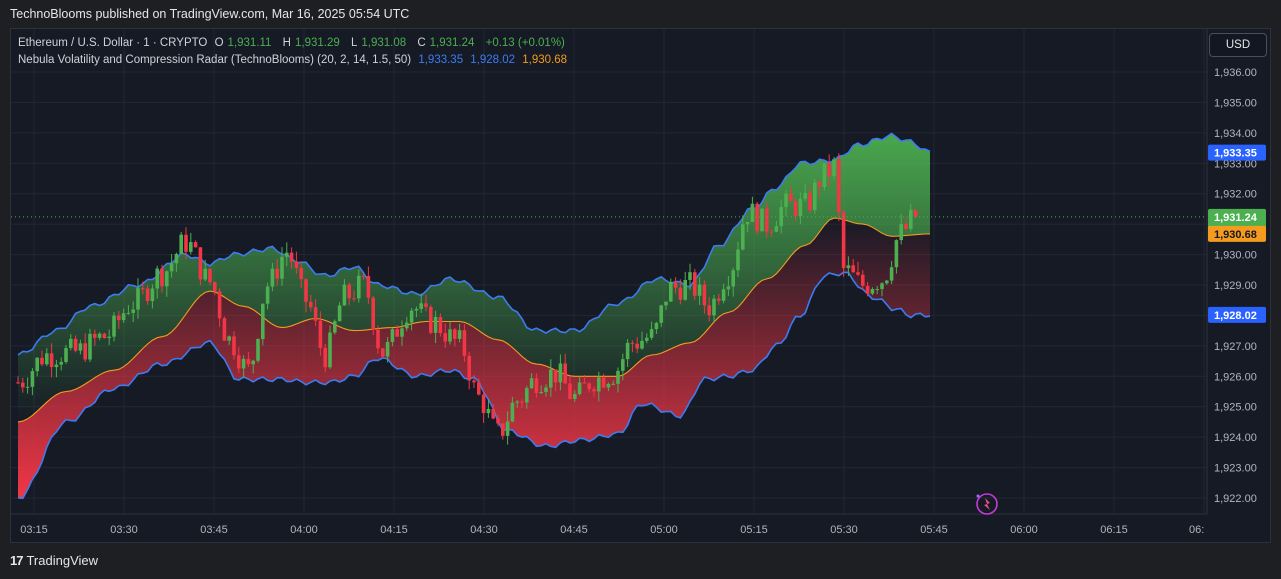 The width and height of the screenshot is (1281, 579). I want to click on symbol-name: Ethereum / U.S. Dollar · 1 · CRYPTO, so click(112, 43).